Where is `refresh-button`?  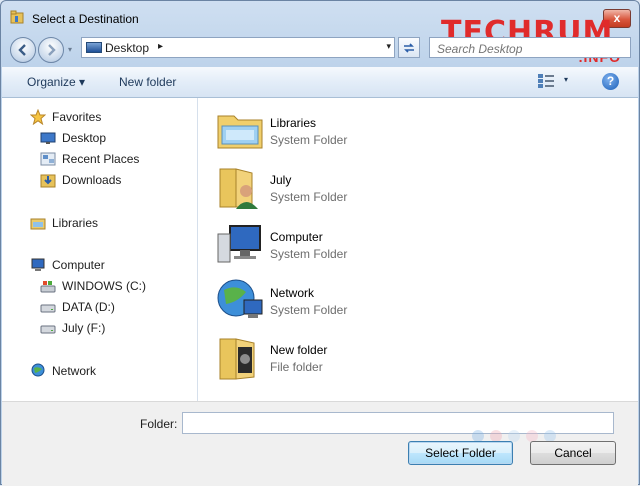
refresh-button is located at coordinates (409, 47).